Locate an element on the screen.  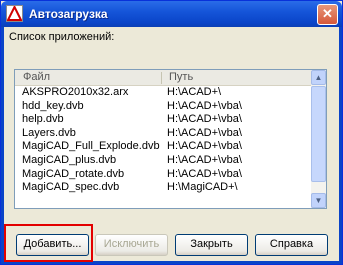
list-header: Файл Путь is located at coordinates (164, 78).